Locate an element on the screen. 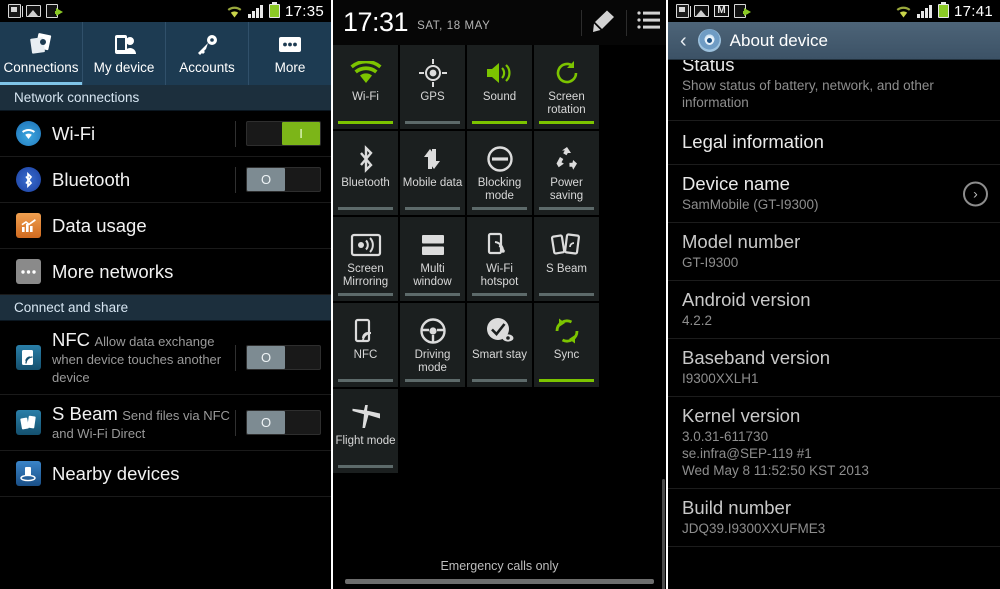 Image resolution: width=1000 pixels, height=589 pixels. settings-row-more-networks: More networks is located at coordinates (165, 272).